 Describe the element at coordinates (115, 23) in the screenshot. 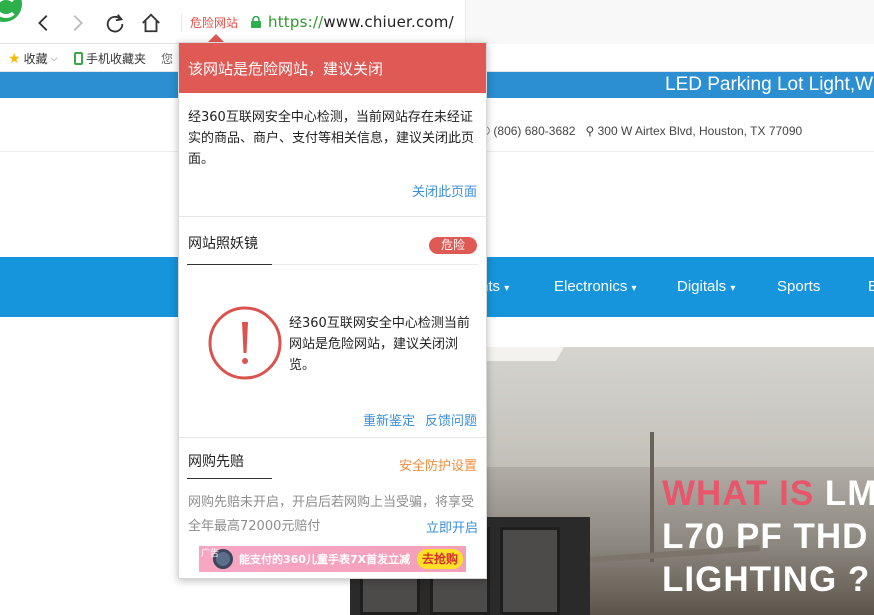

I see `refresh-icon` at that location.